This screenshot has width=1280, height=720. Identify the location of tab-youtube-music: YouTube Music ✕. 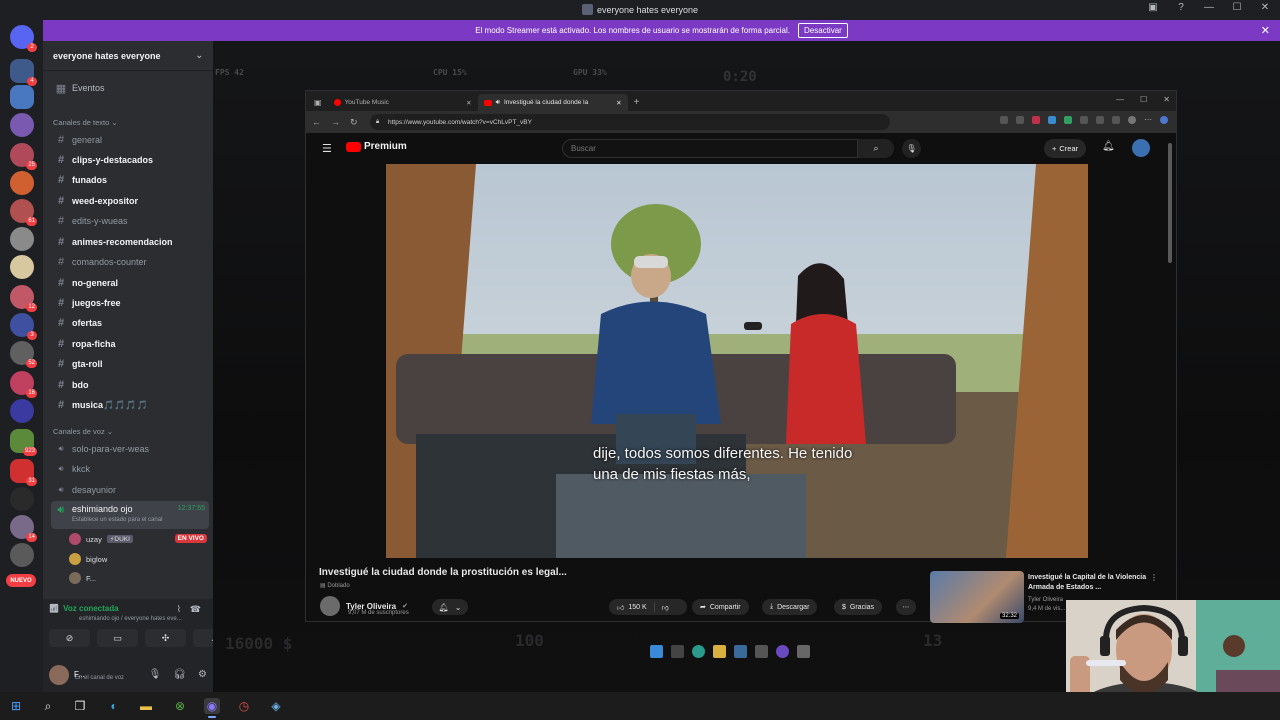
(403, 102).